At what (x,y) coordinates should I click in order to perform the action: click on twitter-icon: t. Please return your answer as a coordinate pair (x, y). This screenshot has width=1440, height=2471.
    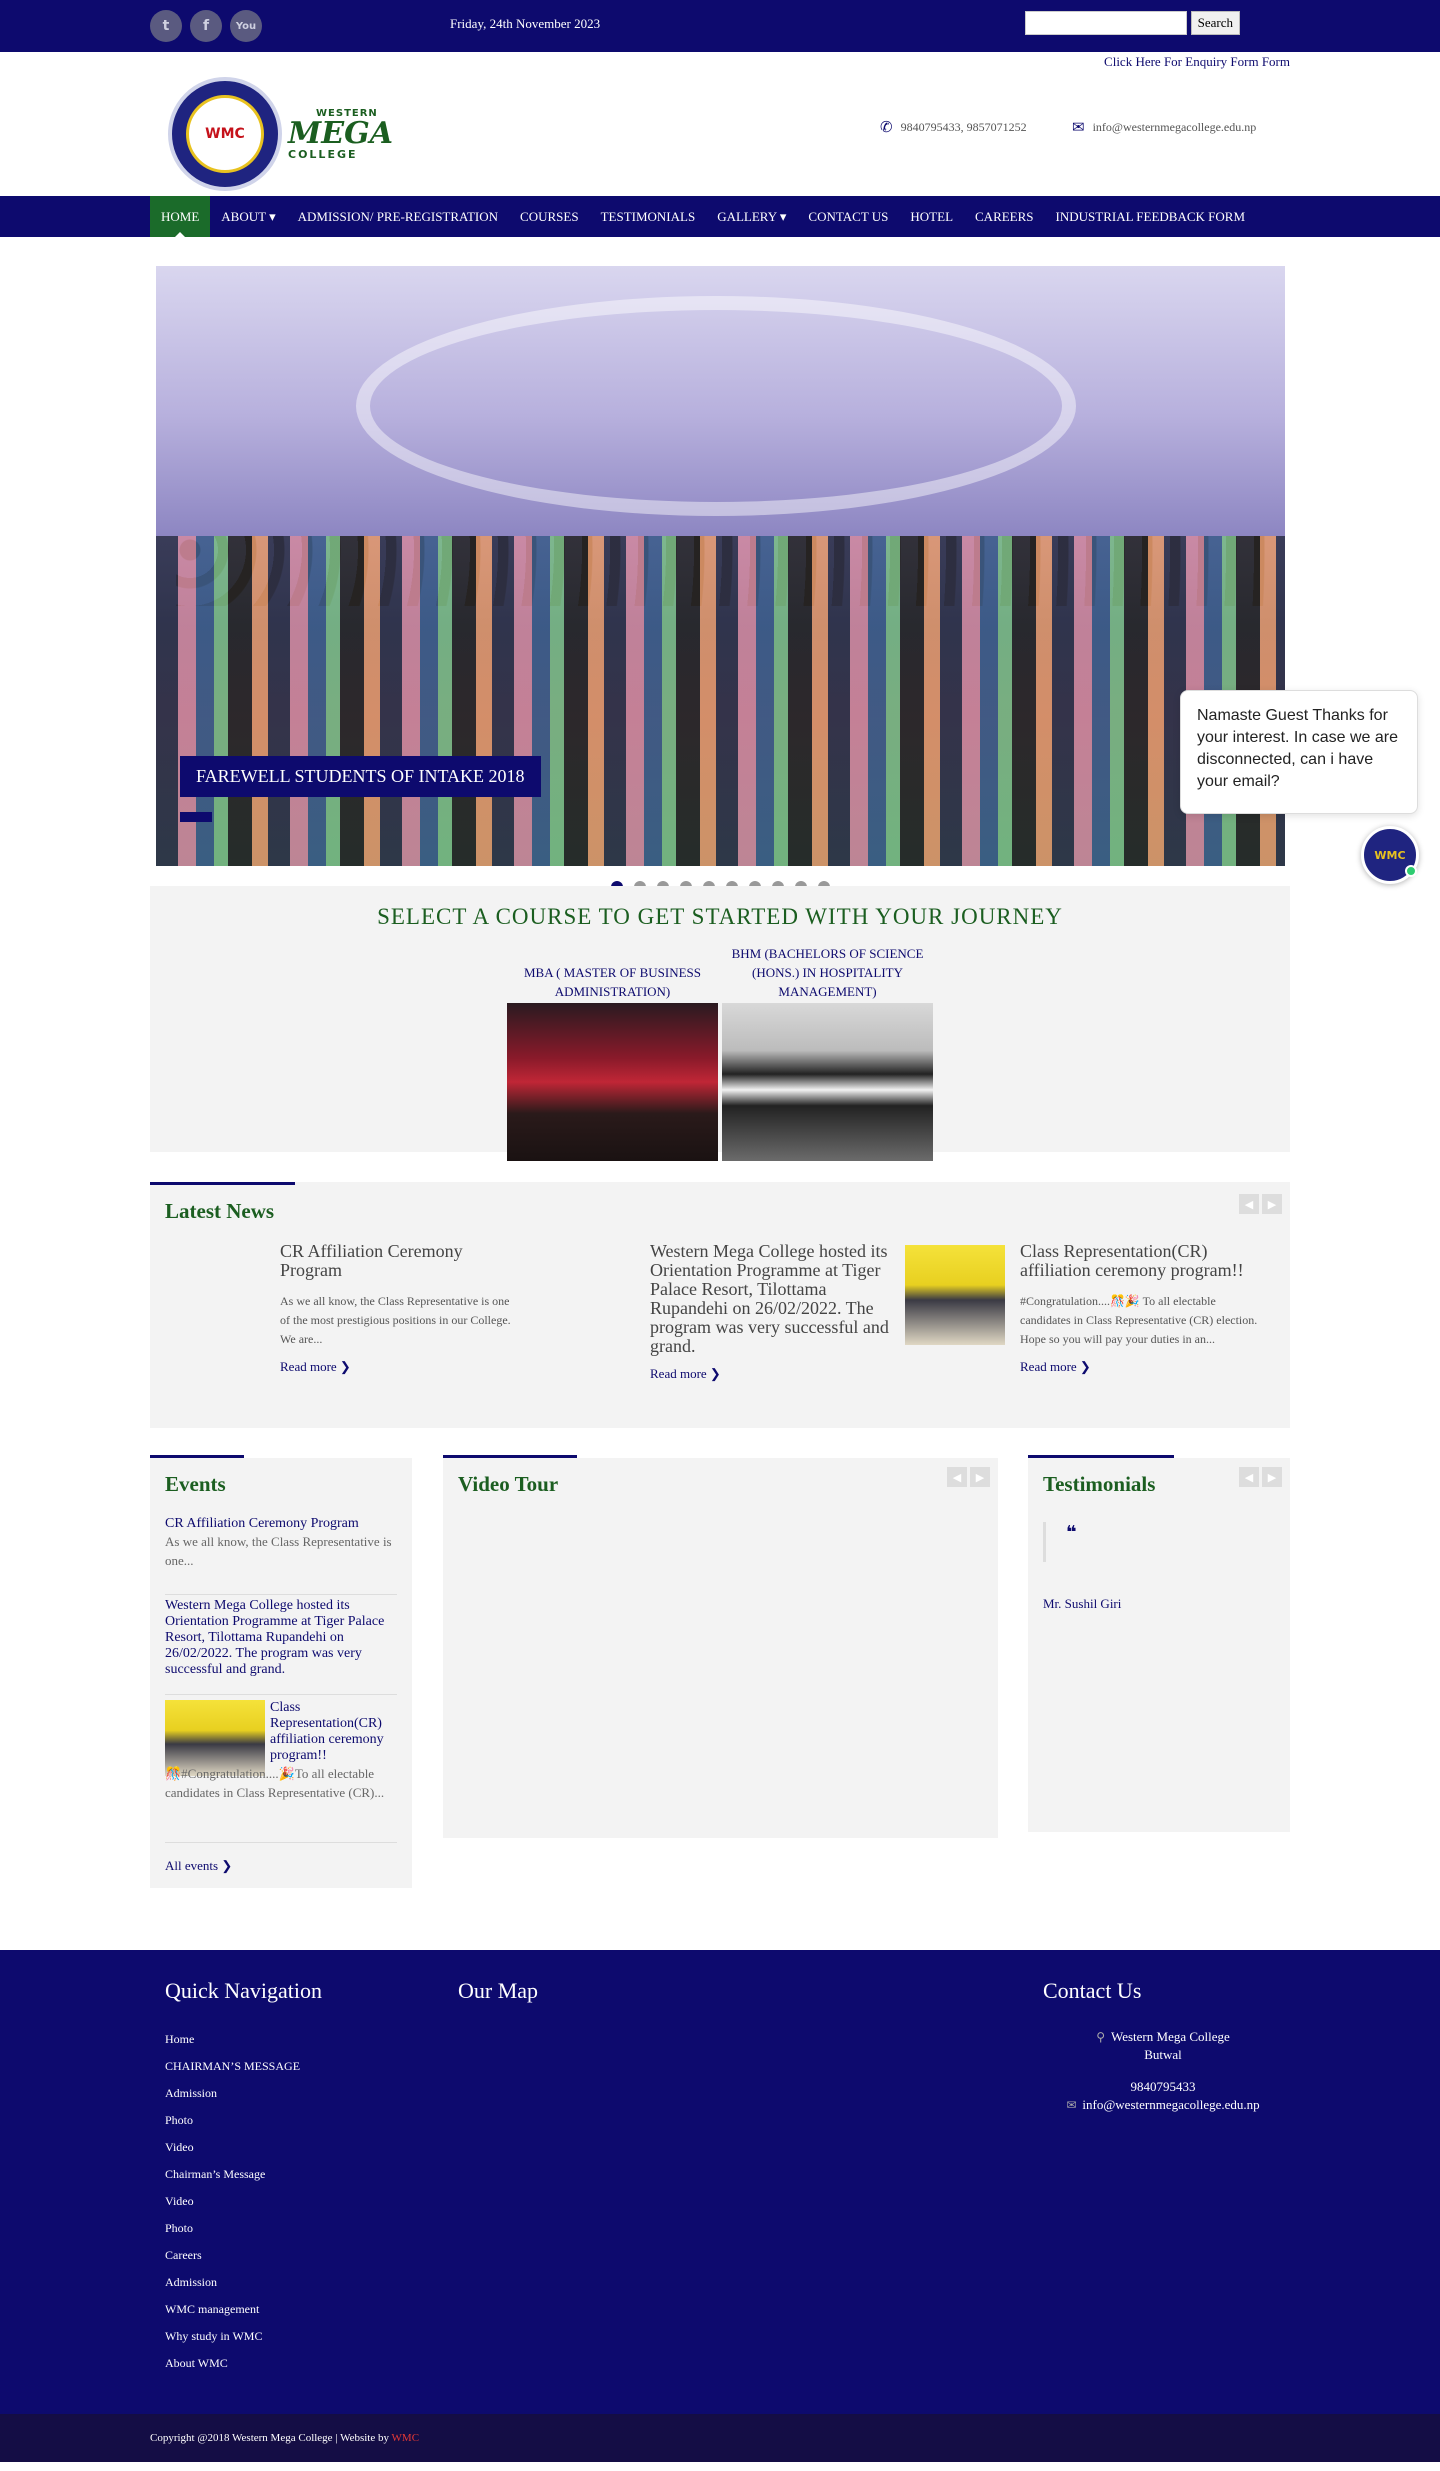
    Looking at the image, I should click on (166, 26).